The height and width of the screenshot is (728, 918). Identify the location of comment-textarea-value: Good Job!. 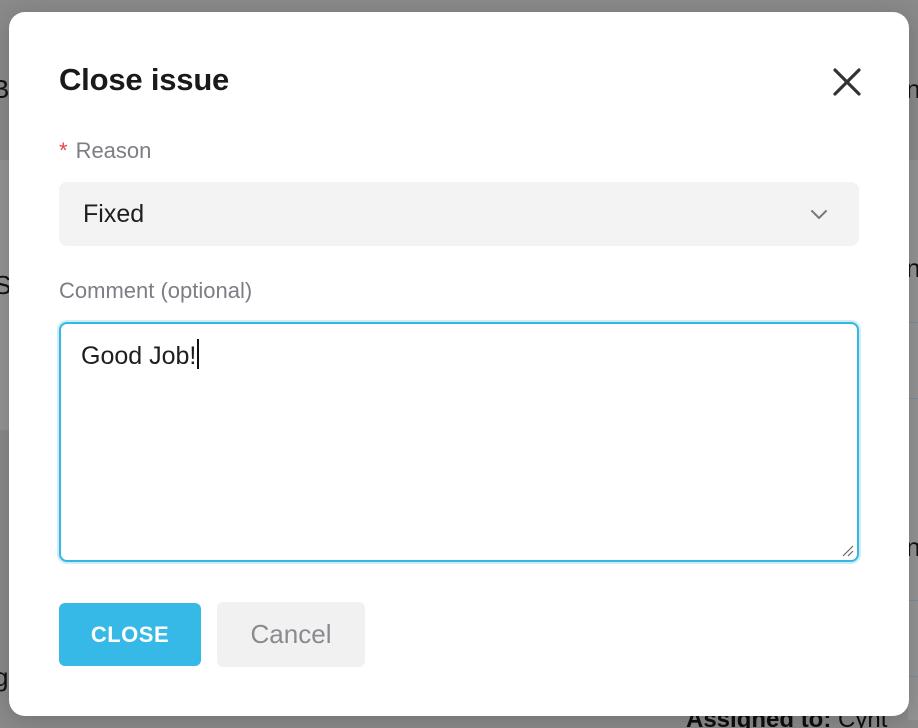
(140, 355).